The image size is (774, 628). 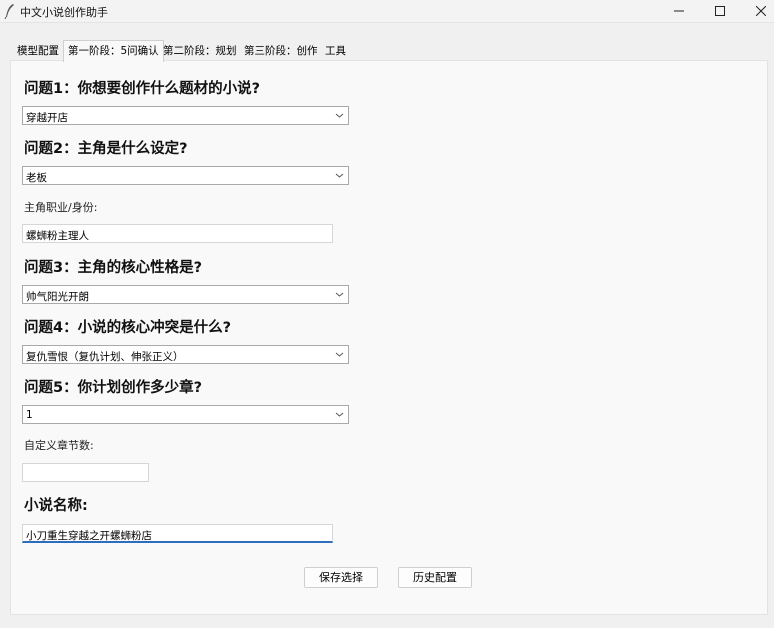 I want to click on conflict-value: 复仇雪恨（复仇计划、伸张正义）, so click(x=105, y=357).